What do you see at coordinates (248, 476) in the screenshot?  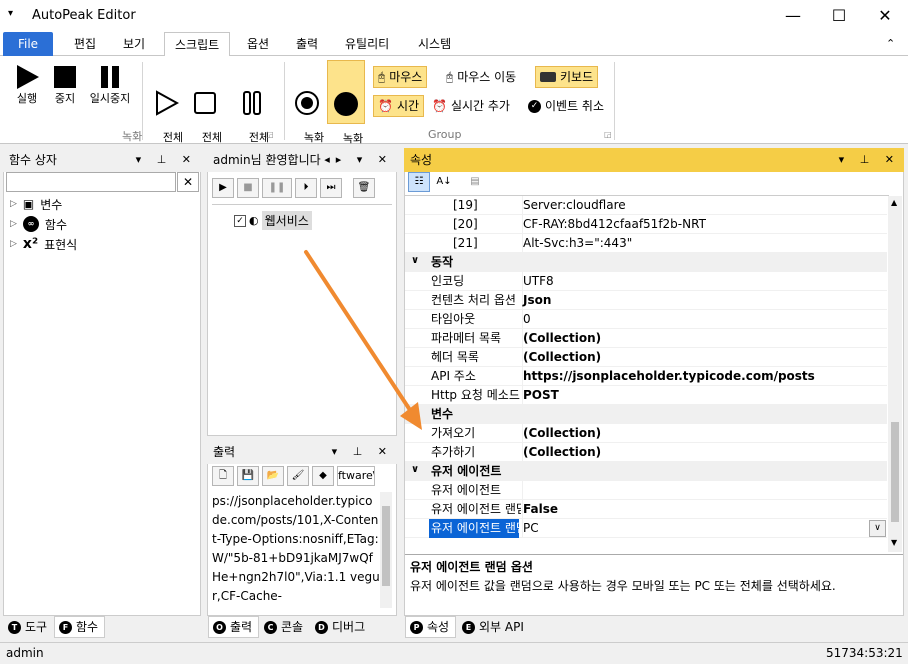 I see `save-icon: 💾` at bounding box center [248, 476].